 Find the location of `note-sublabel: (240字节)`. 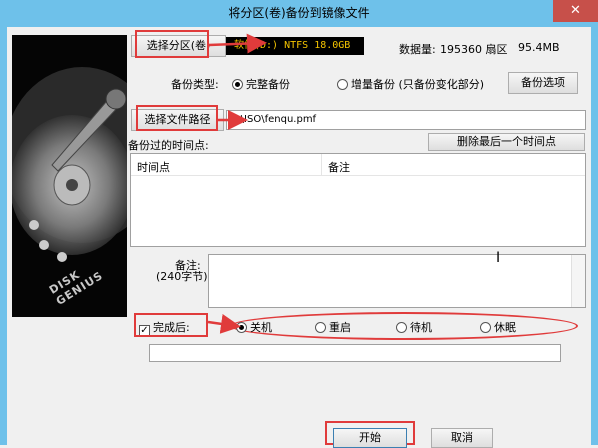

note-sublabel: (240字节) is located at coordinates (182, 276).